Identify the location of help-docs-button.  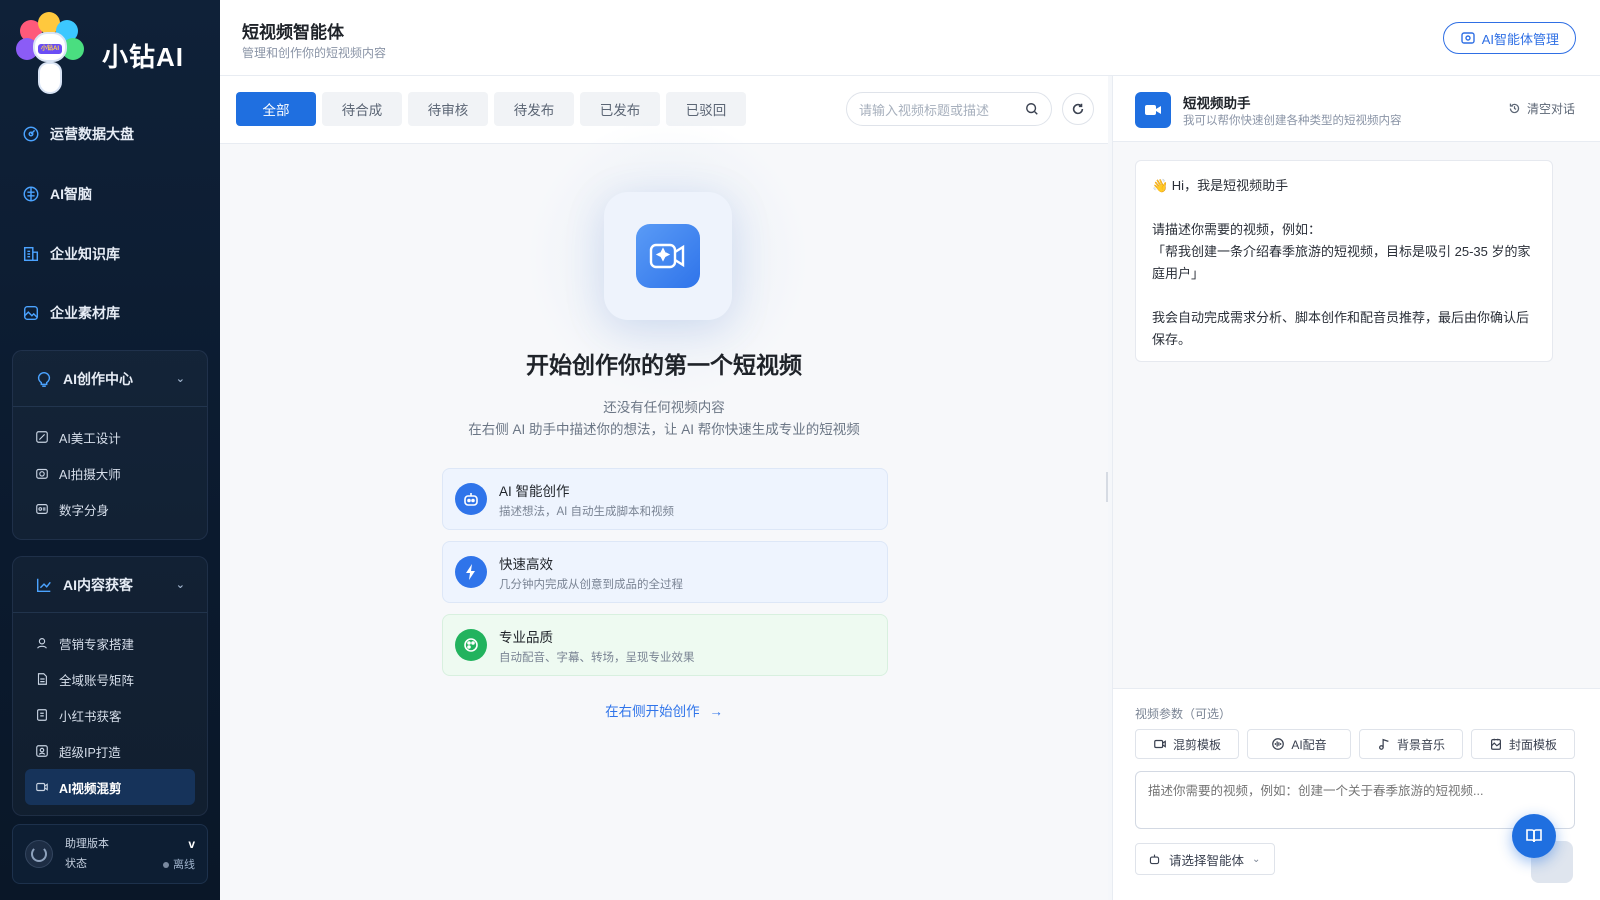
(1534, 836).